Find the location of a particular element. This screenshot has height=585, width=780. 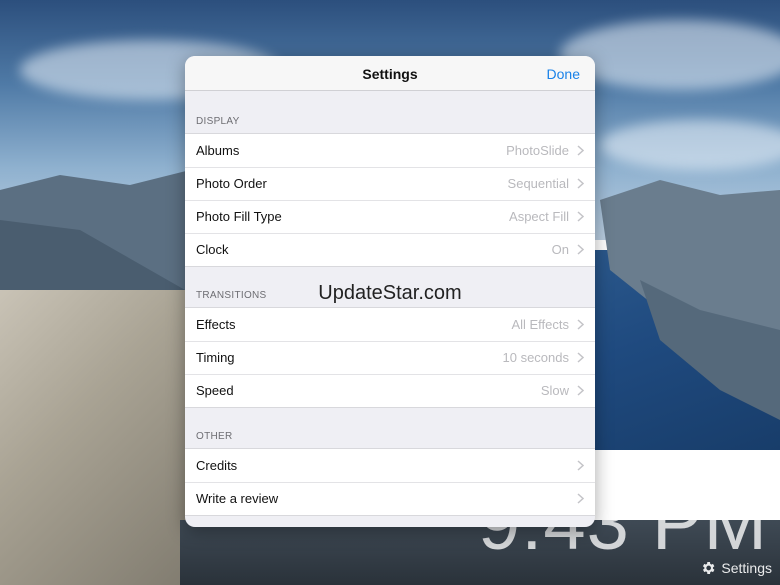

modal-title: Settings is located at coordinates (390, 74).